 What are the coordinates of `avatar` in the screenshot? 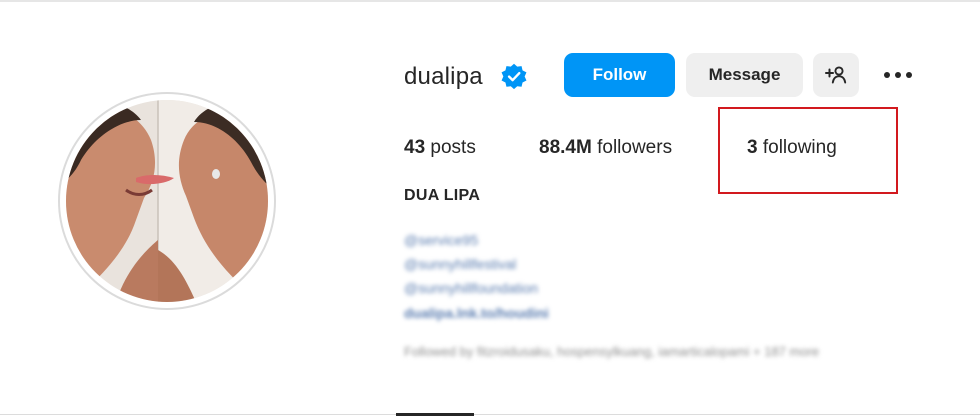 It's located at (167, 201).